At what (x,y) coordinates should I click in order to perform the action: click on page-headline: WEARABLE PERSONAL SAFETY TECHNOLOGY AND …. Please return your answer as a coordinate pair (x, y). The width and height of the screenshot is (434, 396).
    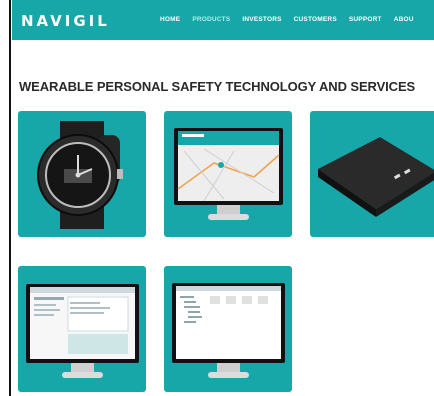
    Looking at the image, I should click on (217, 86).